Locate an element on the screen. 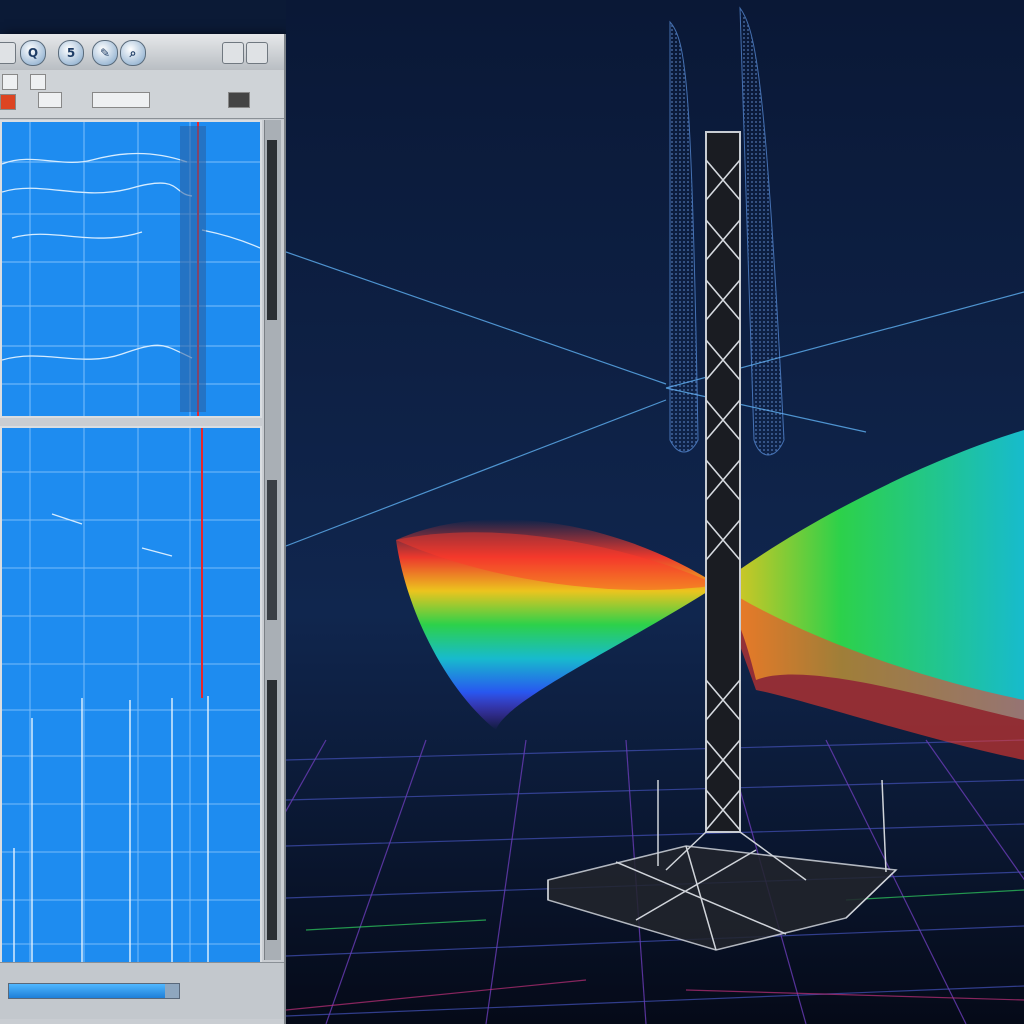  upper-trace-plot is located at coordinates (131, 269).